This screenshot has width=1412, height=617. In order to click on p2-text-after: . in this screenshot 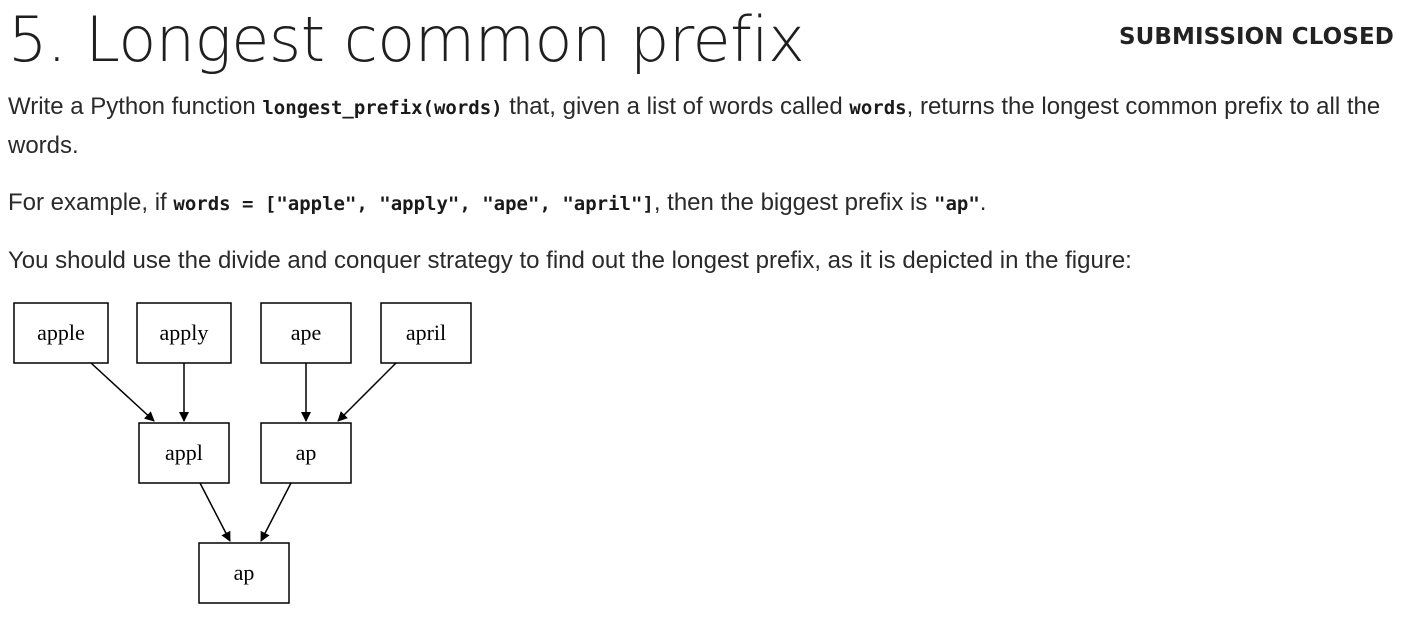, I will do `click(983, 202)`.